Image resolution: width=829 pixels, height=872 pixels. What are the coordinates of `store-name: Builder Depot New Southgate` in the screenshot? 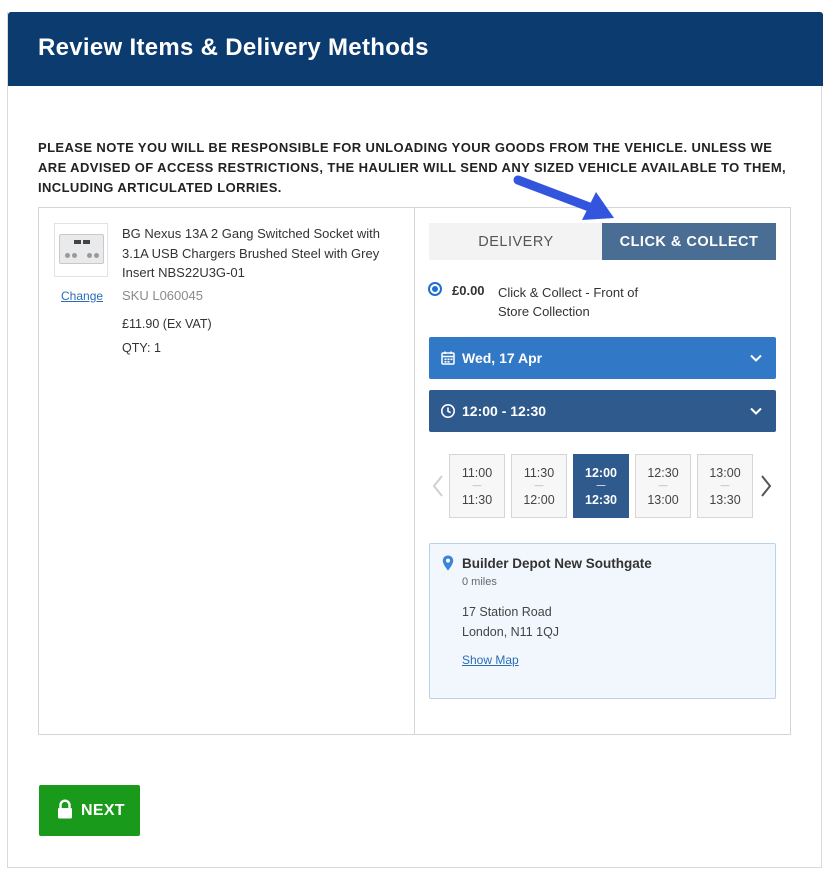 It's located at (557, 563).